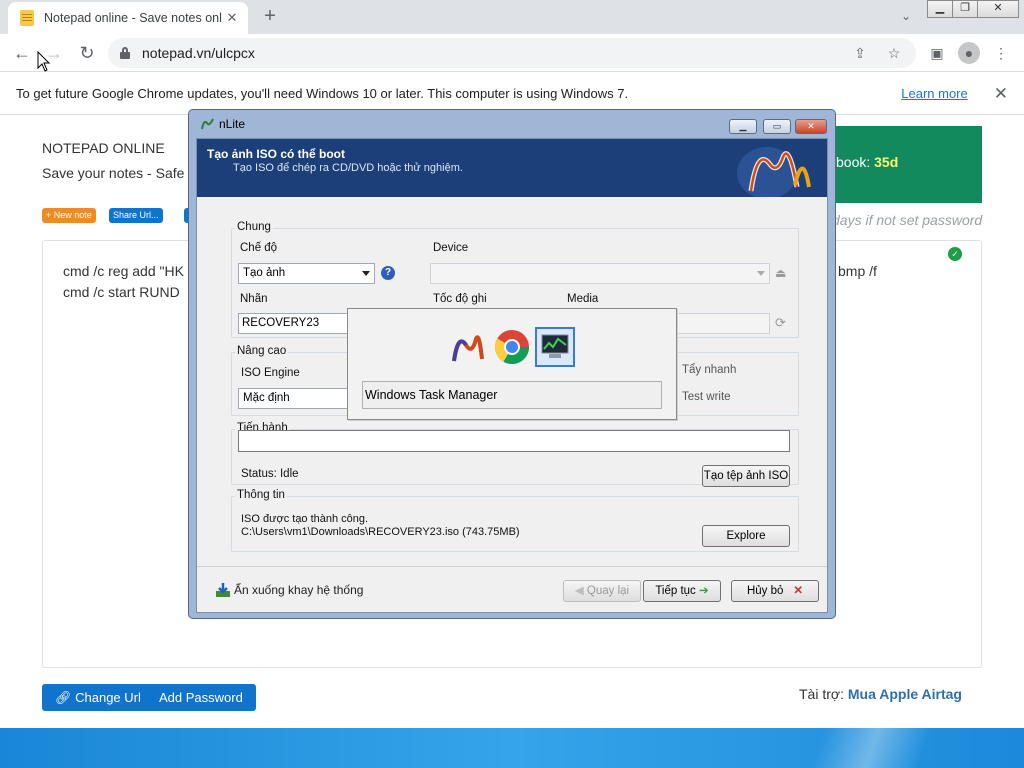 Image resolution: width=1024 pixels, height=768 pixels. What do you see at coordinates (108, 697) in the screenshot?
I see `change-url-label: Change Url` at bounding box center [108, 697].